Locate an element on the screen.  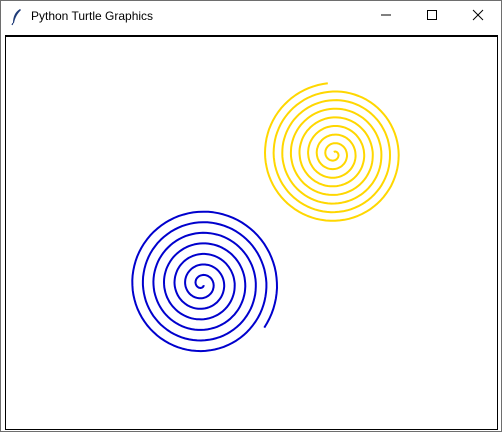
close-button is located at coordinates (478, 17).